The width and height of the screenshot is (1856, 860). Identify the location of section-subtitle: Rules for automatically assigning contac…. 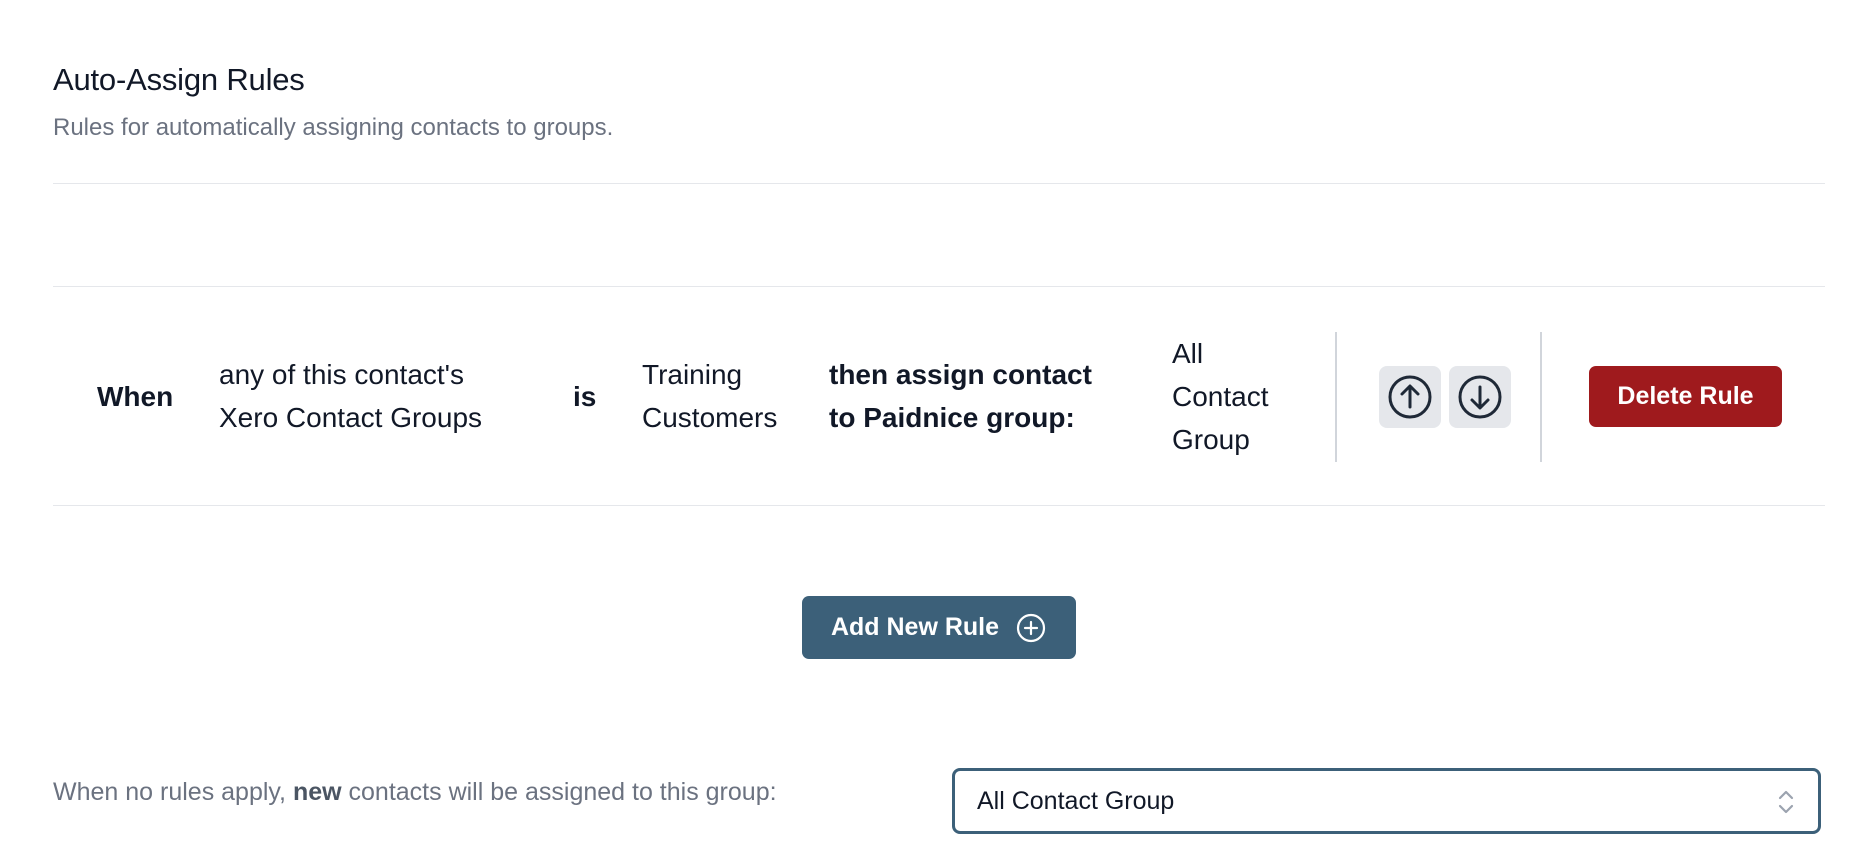
(333, 127).